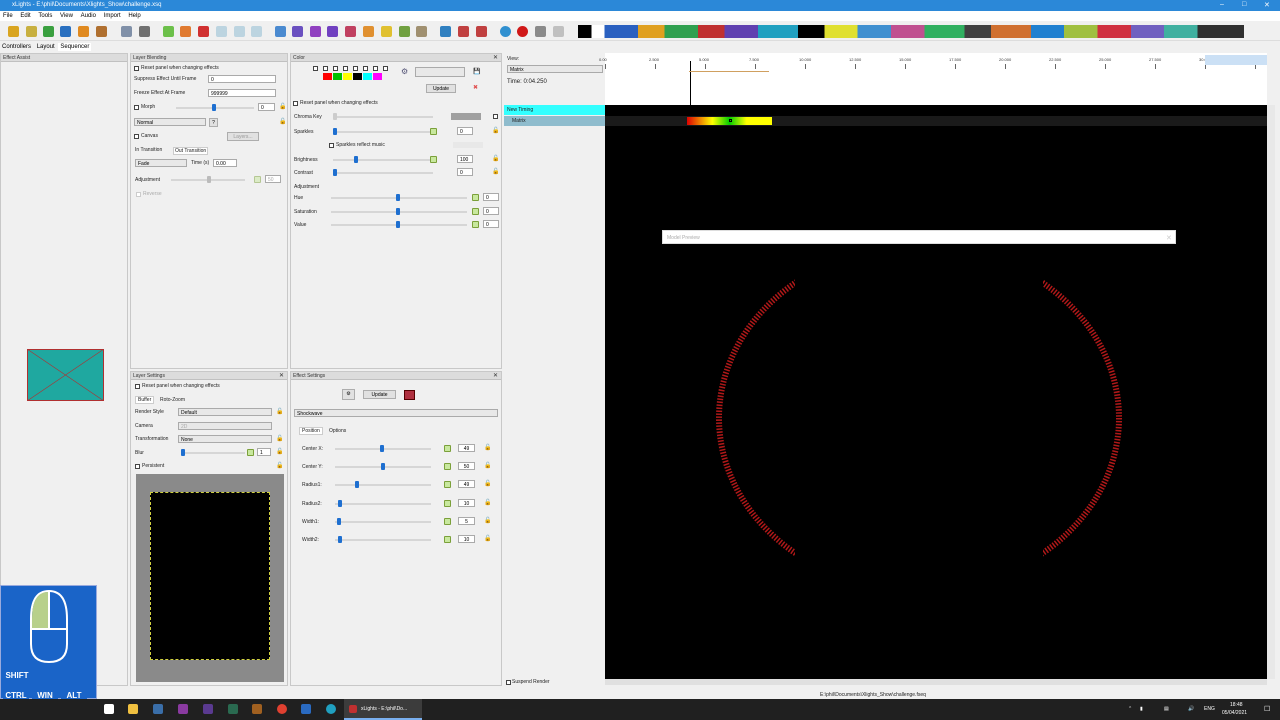 This screenshot has height=720, width=1280. What do you see at coordinates (440, 72) in the screenshot?
I see `palette-select` at bounding box center [440, 72].